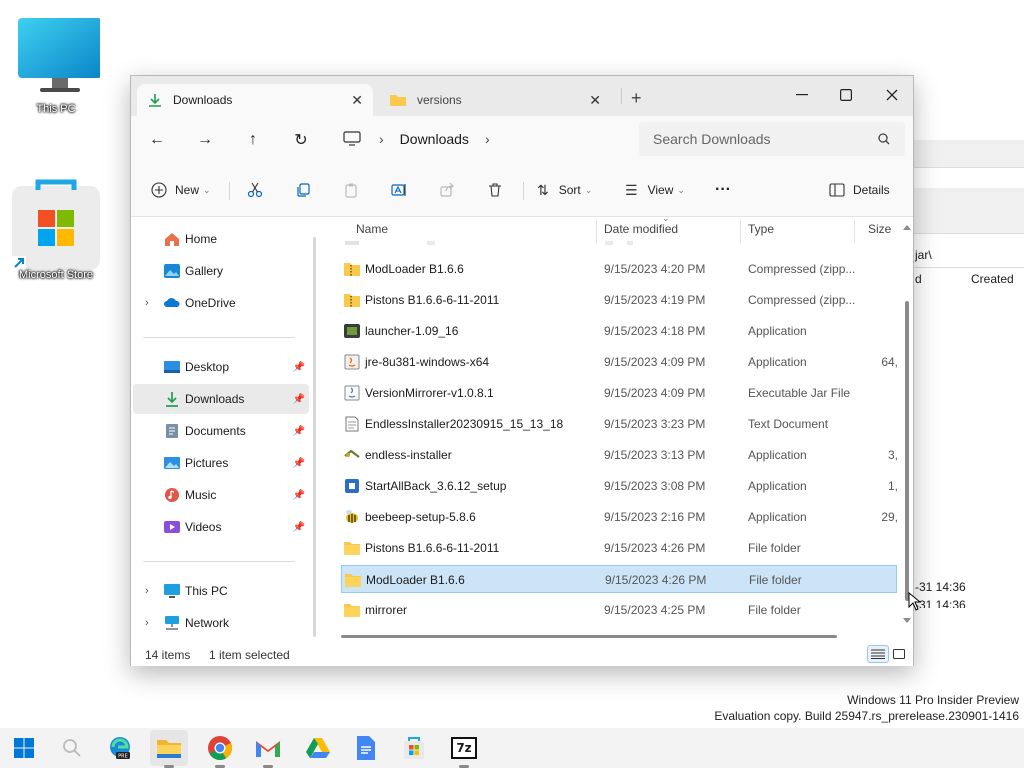 The height and width of the screenshot is (768, 1024). I want to click on maximize-button, so click(846, 95).